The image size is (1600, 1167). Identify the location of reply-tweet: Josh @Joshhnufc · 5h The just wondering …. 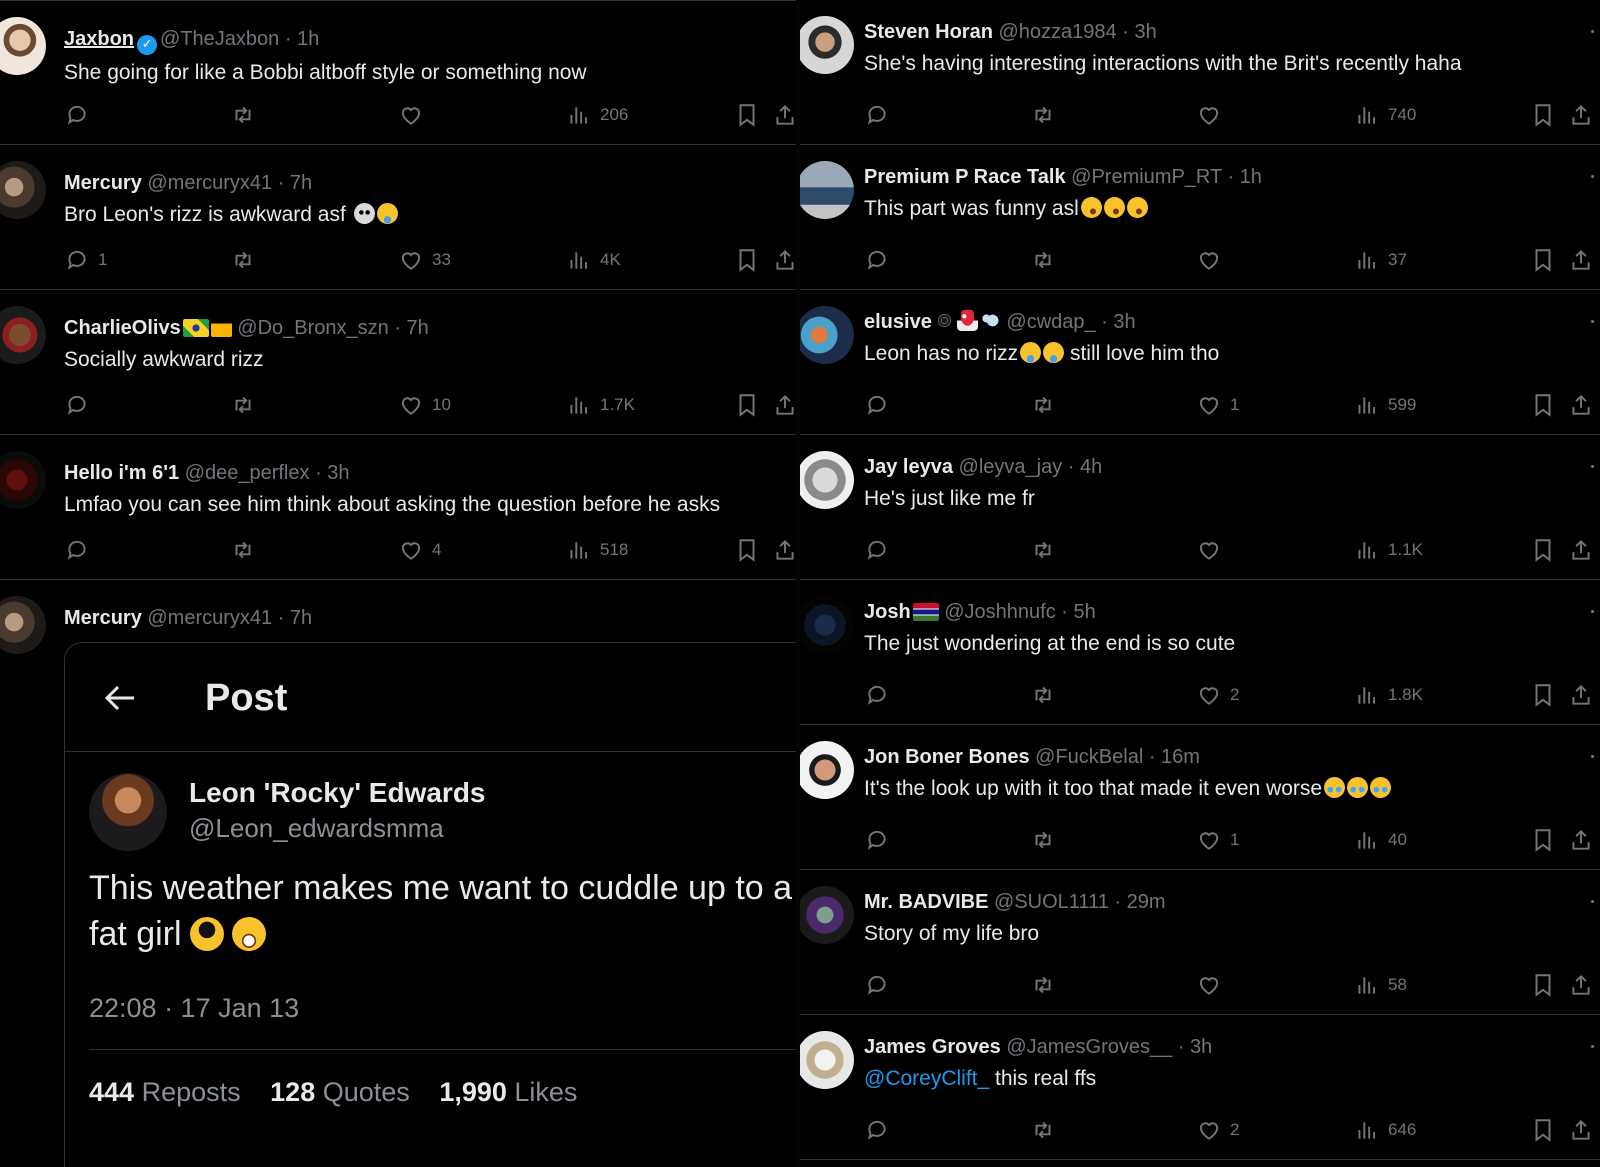
(1200, 652).